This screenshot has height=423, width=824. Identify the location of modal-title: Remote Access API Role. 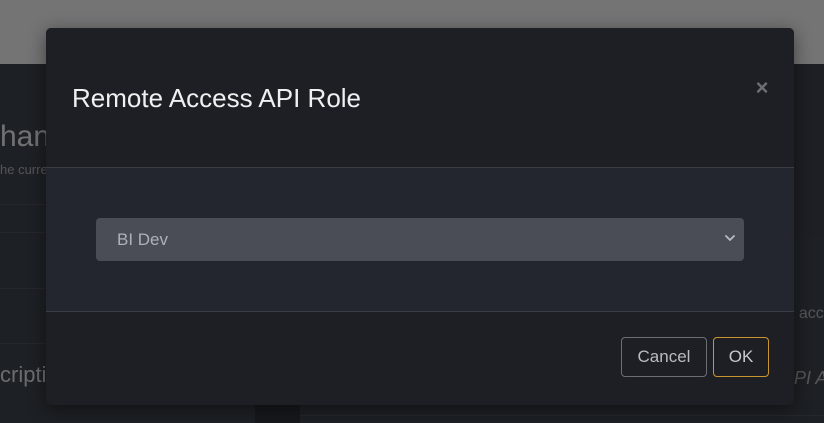
(217, 98).